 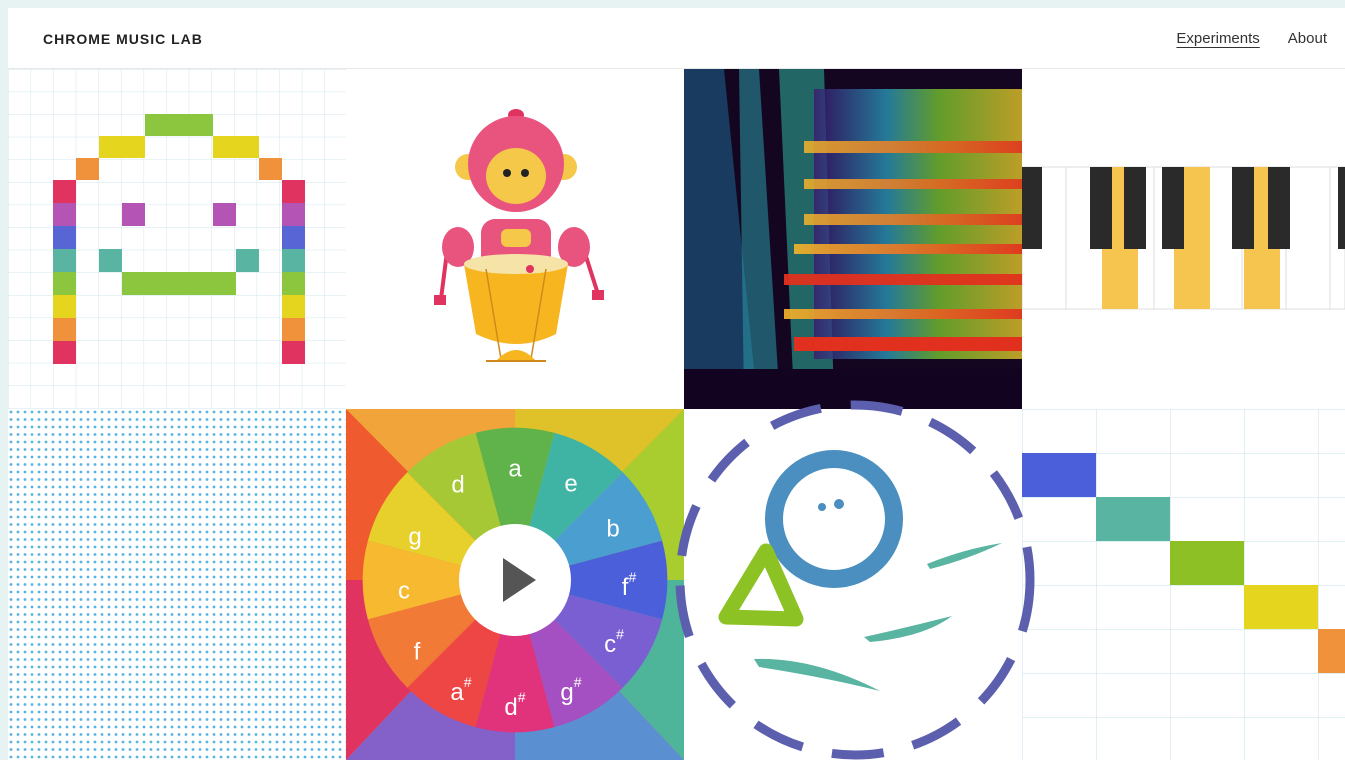 What do you see at coordinates (123, 39) in the screenshot?
I see `brand-logo: CHROME MUSIC LAB` at bounding box center [123, 39].